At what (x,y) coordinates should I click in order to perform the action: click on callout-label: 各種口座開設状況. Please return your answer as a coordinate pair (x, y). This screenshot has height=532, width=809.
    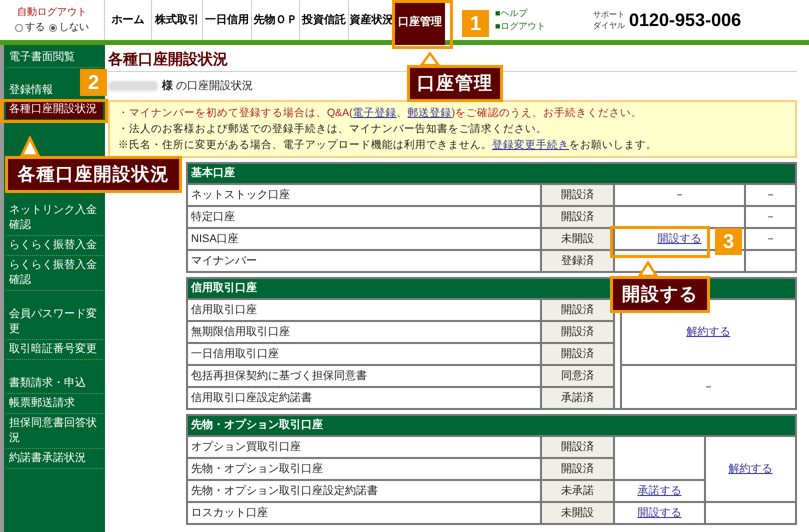
    Looking at the image, I should click on (93, 174).